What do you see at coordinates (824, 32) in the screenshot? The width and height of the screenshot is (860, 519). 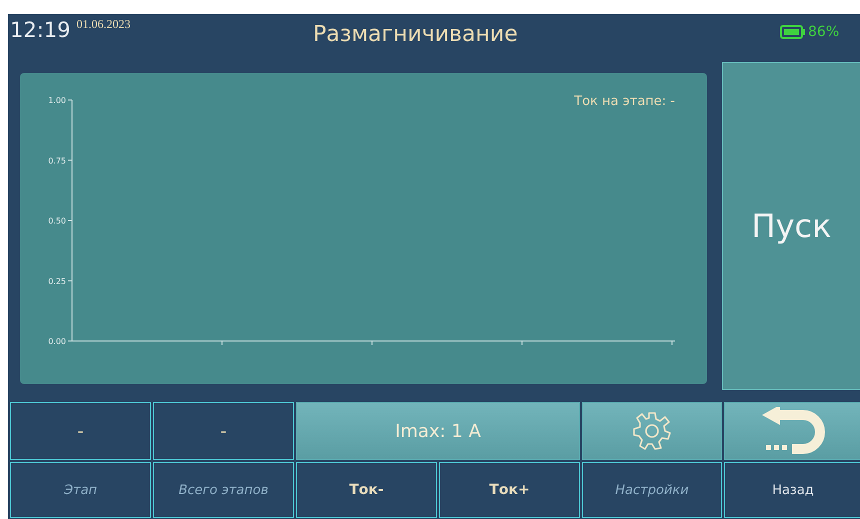 I see `battery-percent: 86%` at bounding box center [824, 32].